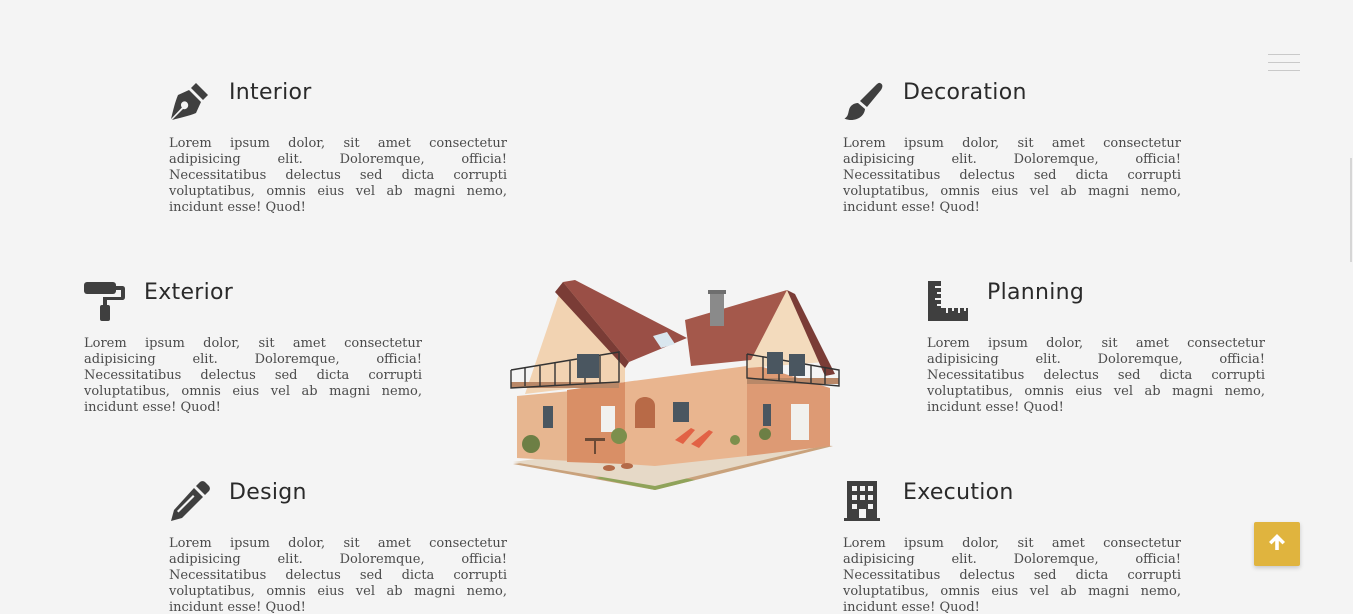  Describe the element at coordinates (958, 492) in the screenshot. I see `service-title: Execution` at that location.